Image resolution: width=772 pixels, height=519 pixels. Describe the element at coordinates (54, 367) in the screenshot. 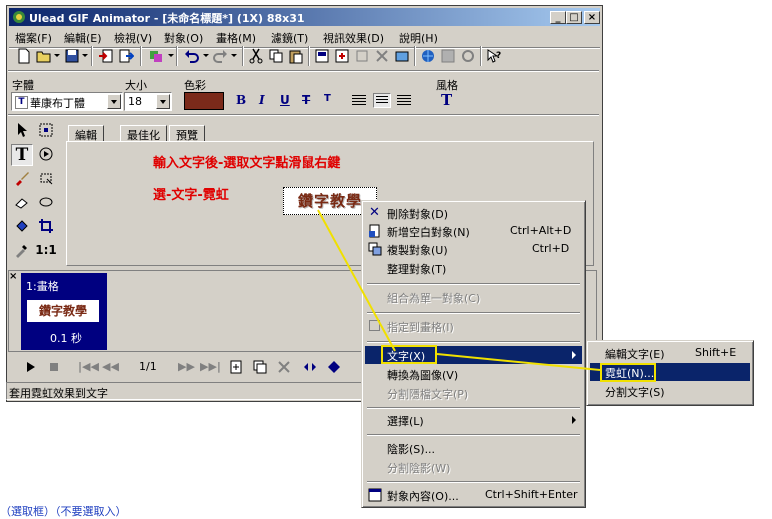

I see `stop-icon` at that location.